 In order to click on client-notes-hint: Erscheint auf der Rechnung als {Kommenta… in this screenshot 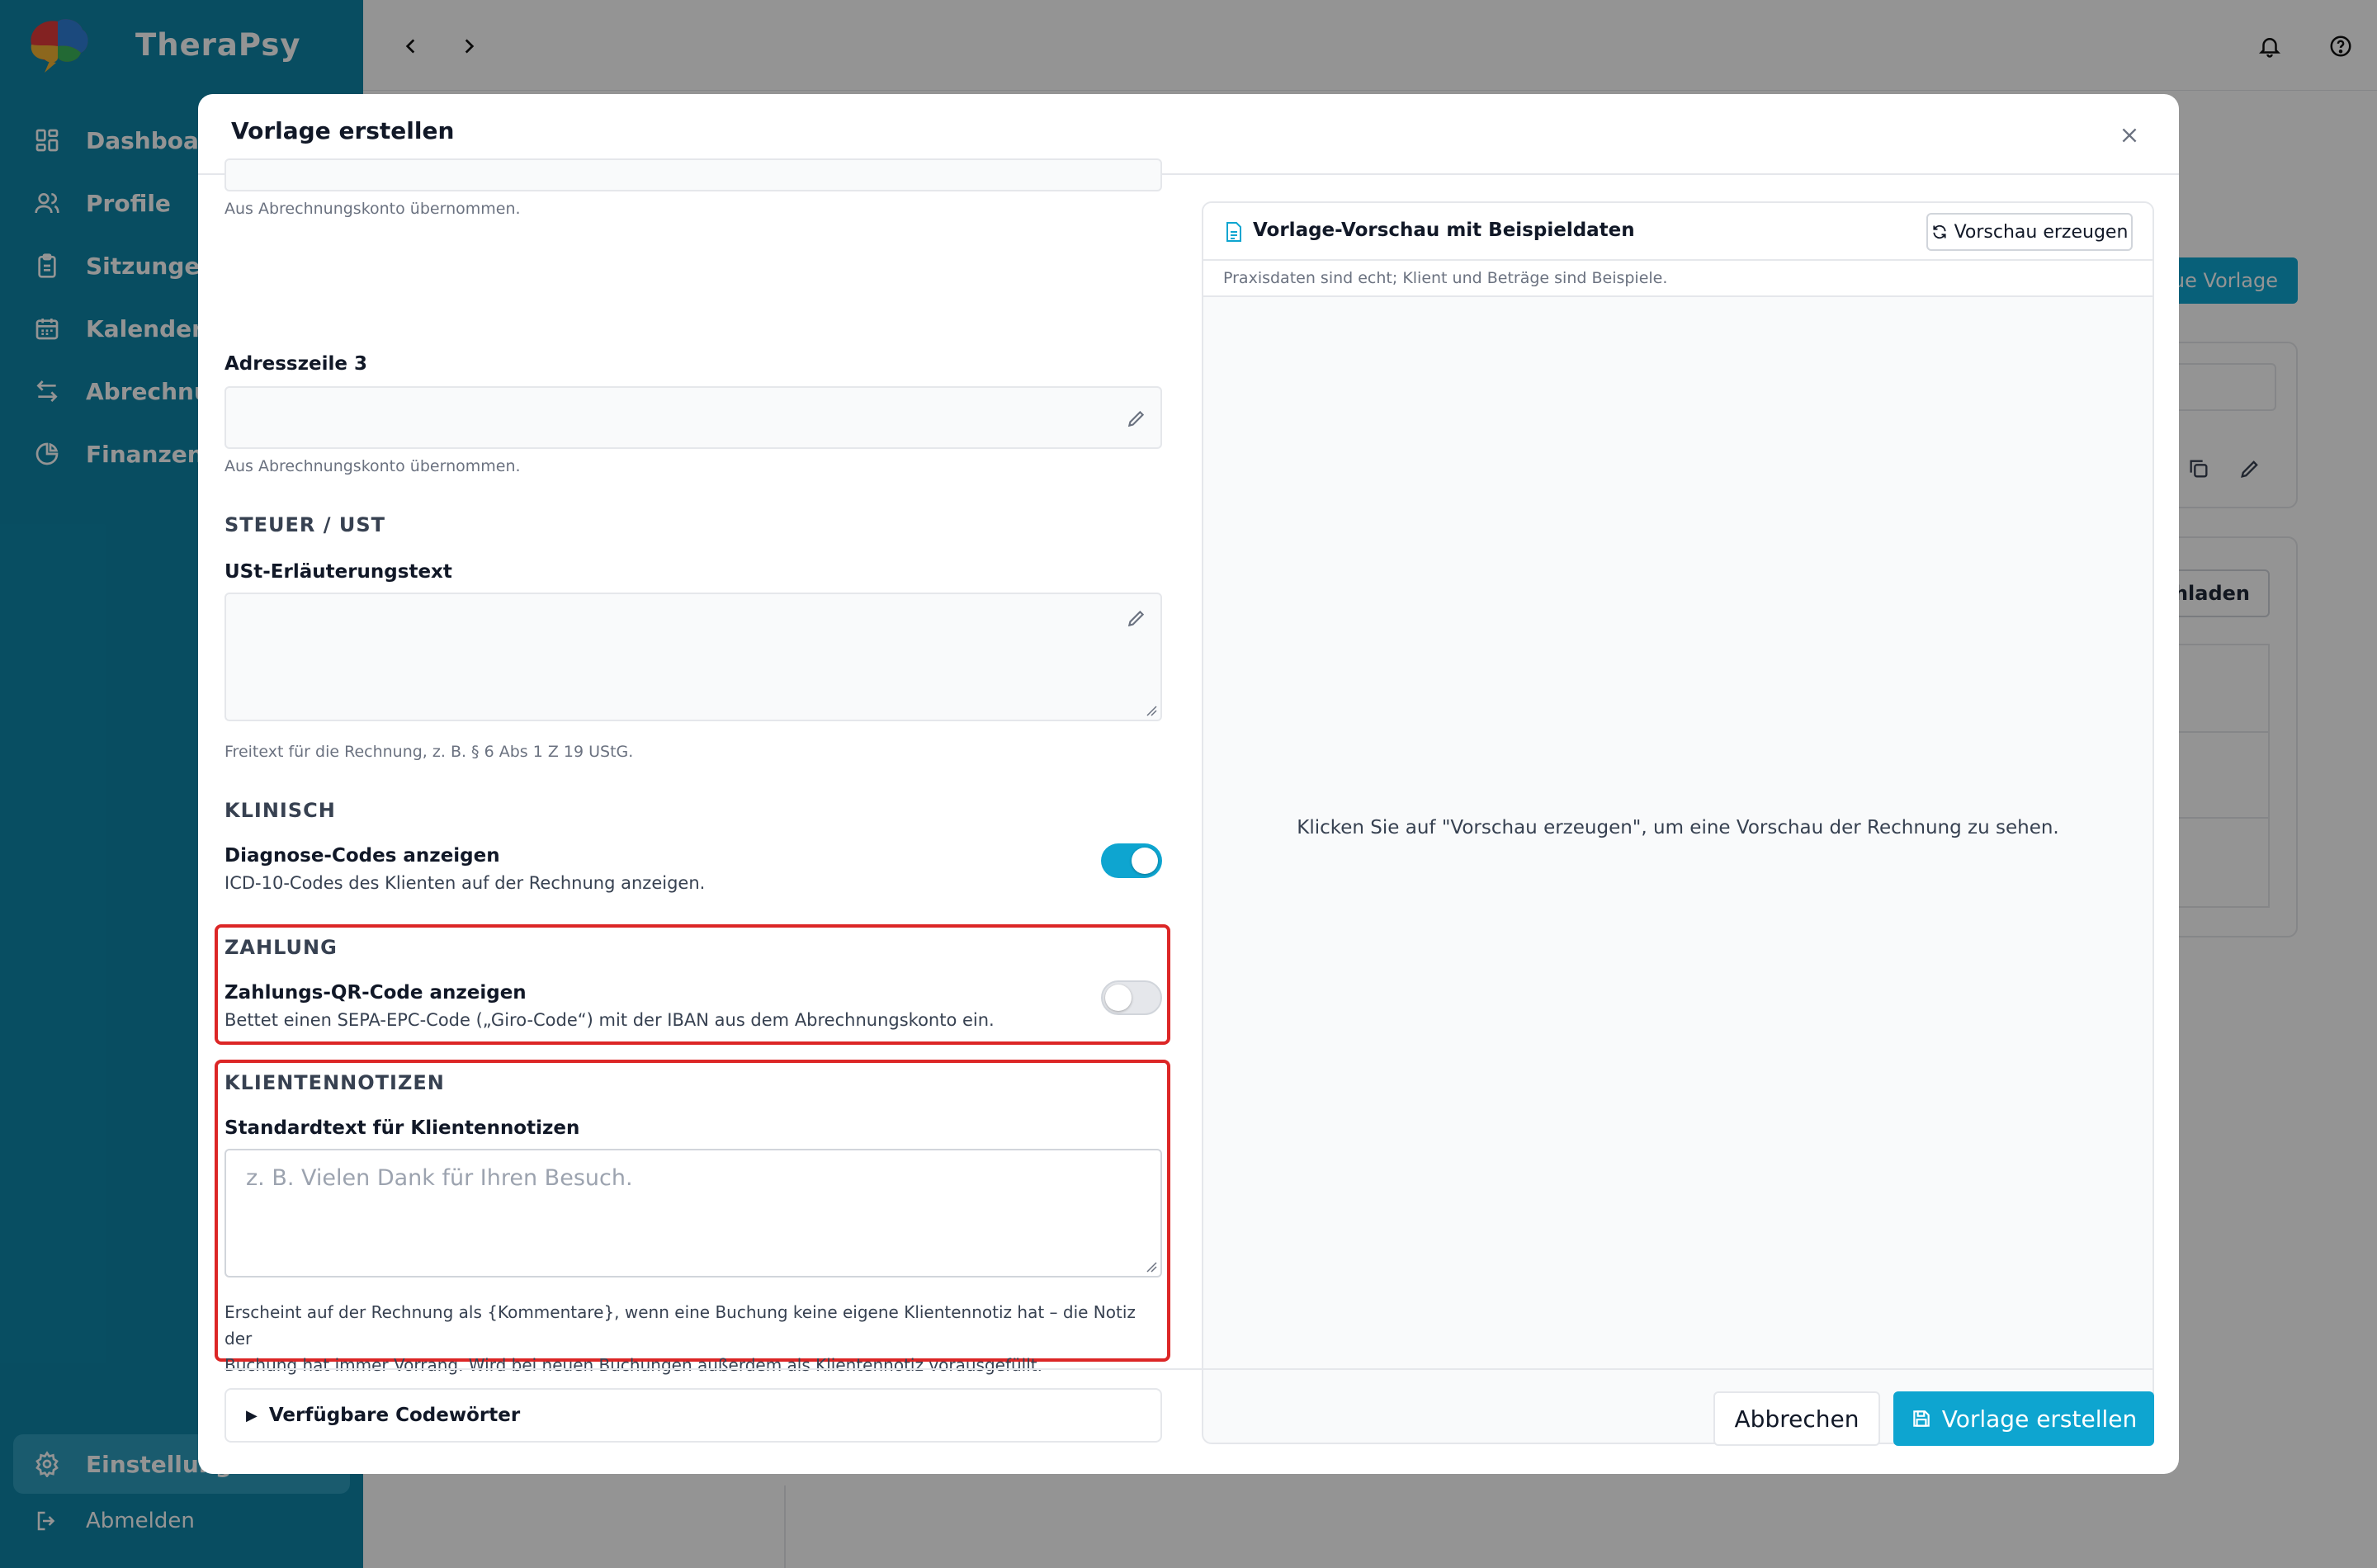, I will do `click(694, 1338)`.